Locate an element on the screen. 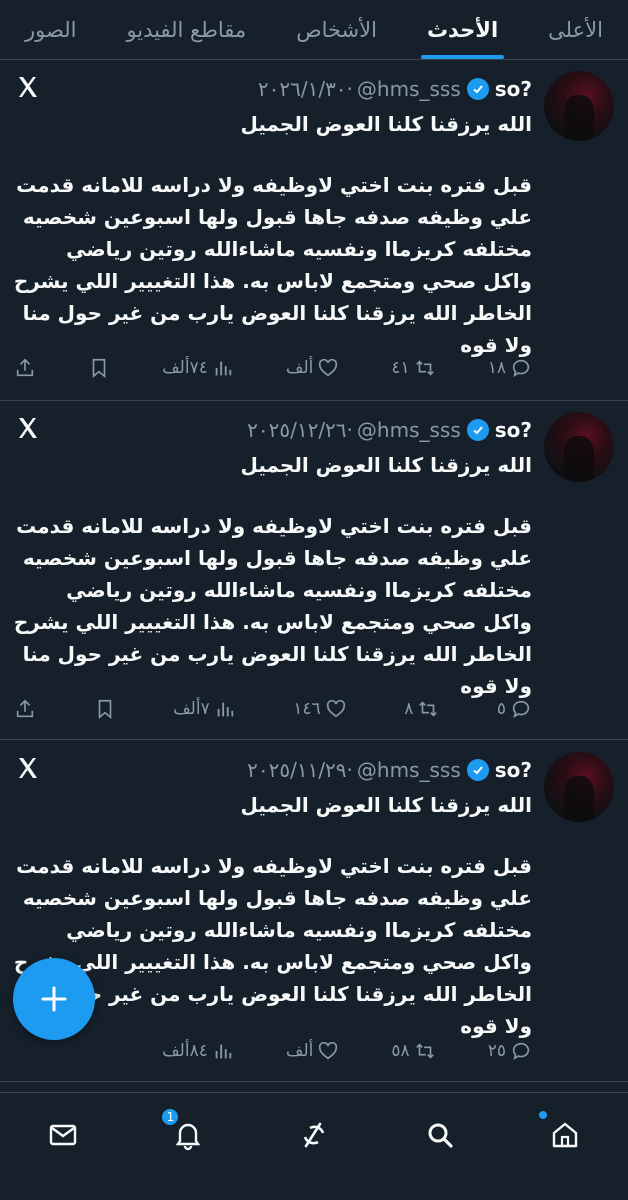 The height and width of the screenshot is (1200, 628). views-count: ٧٤ألف is located at coordinates (185, 368).